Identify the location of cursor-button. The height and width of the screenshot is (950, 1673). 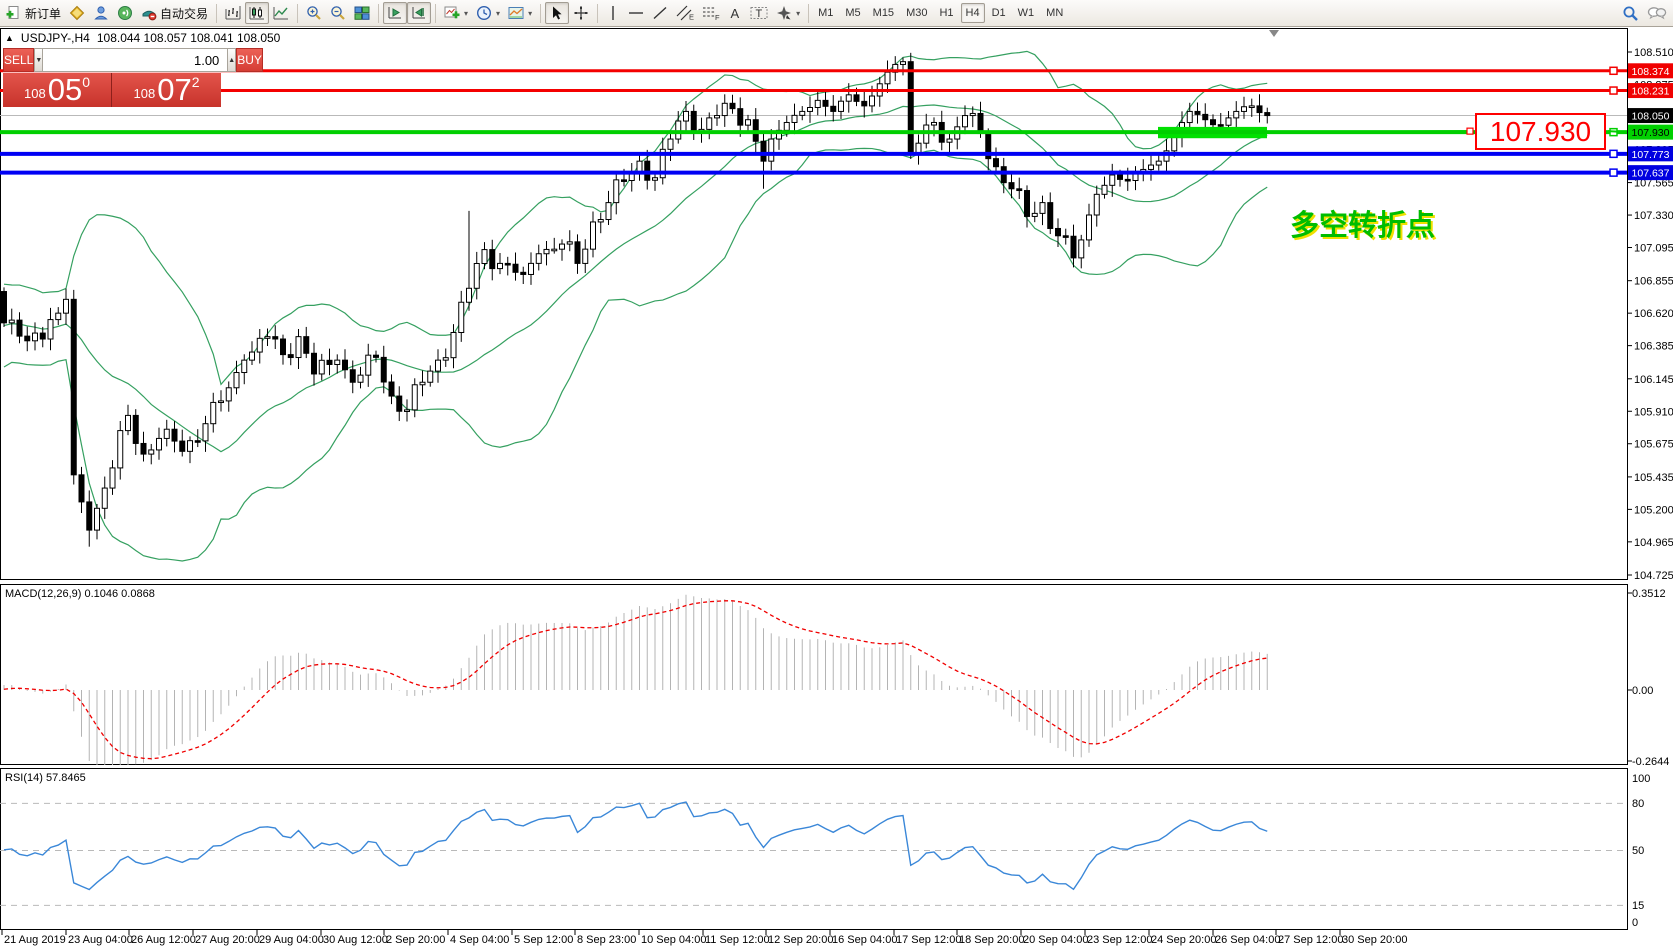
(557, 13).